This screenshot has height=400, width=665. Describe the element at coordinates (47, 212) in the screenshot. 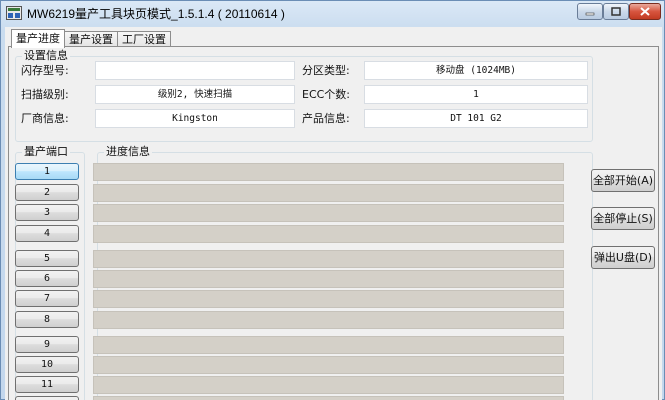

I see `port-button-3: 3` at that location.